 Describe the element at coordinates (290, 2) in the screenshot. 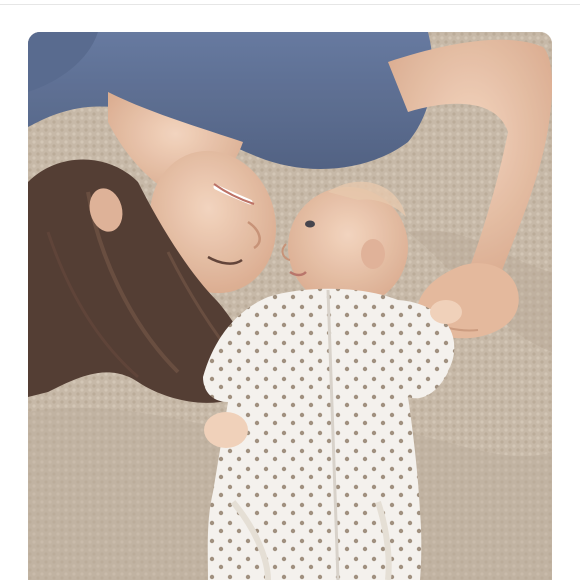

I see `top-divider` at that location.